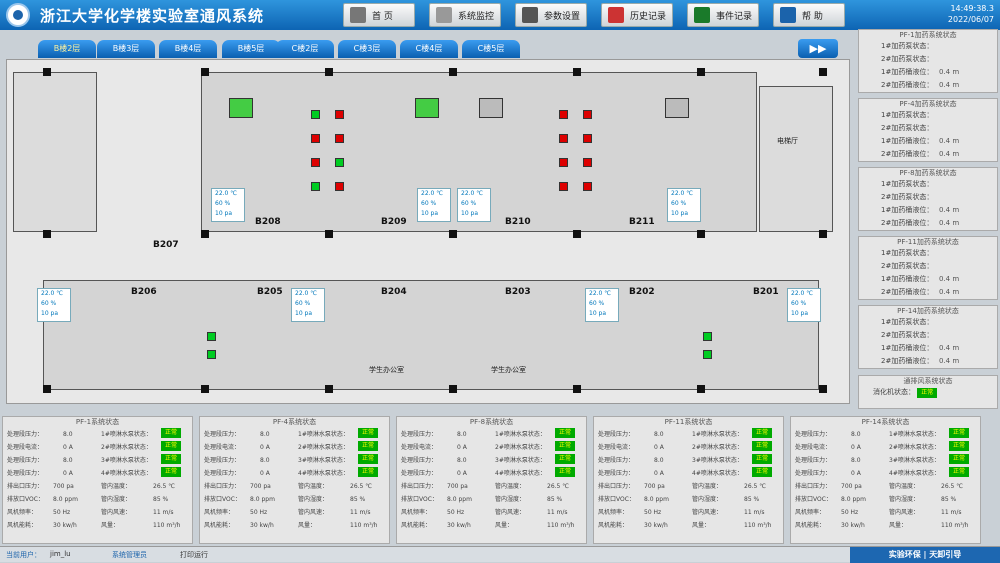  Describe the element at coordinates (904, 499) in the screenshot. I see `measure-text: 管内湿度：` at that location.